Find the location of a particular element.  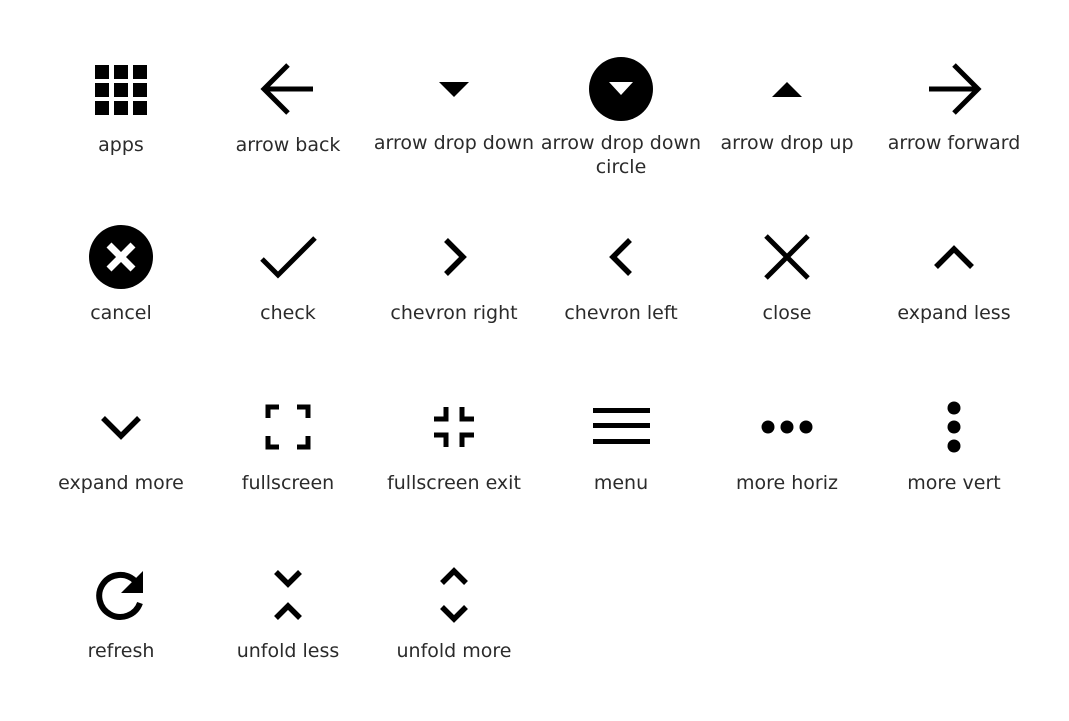

icon-label: refresh is located at coordinates (121, 651).